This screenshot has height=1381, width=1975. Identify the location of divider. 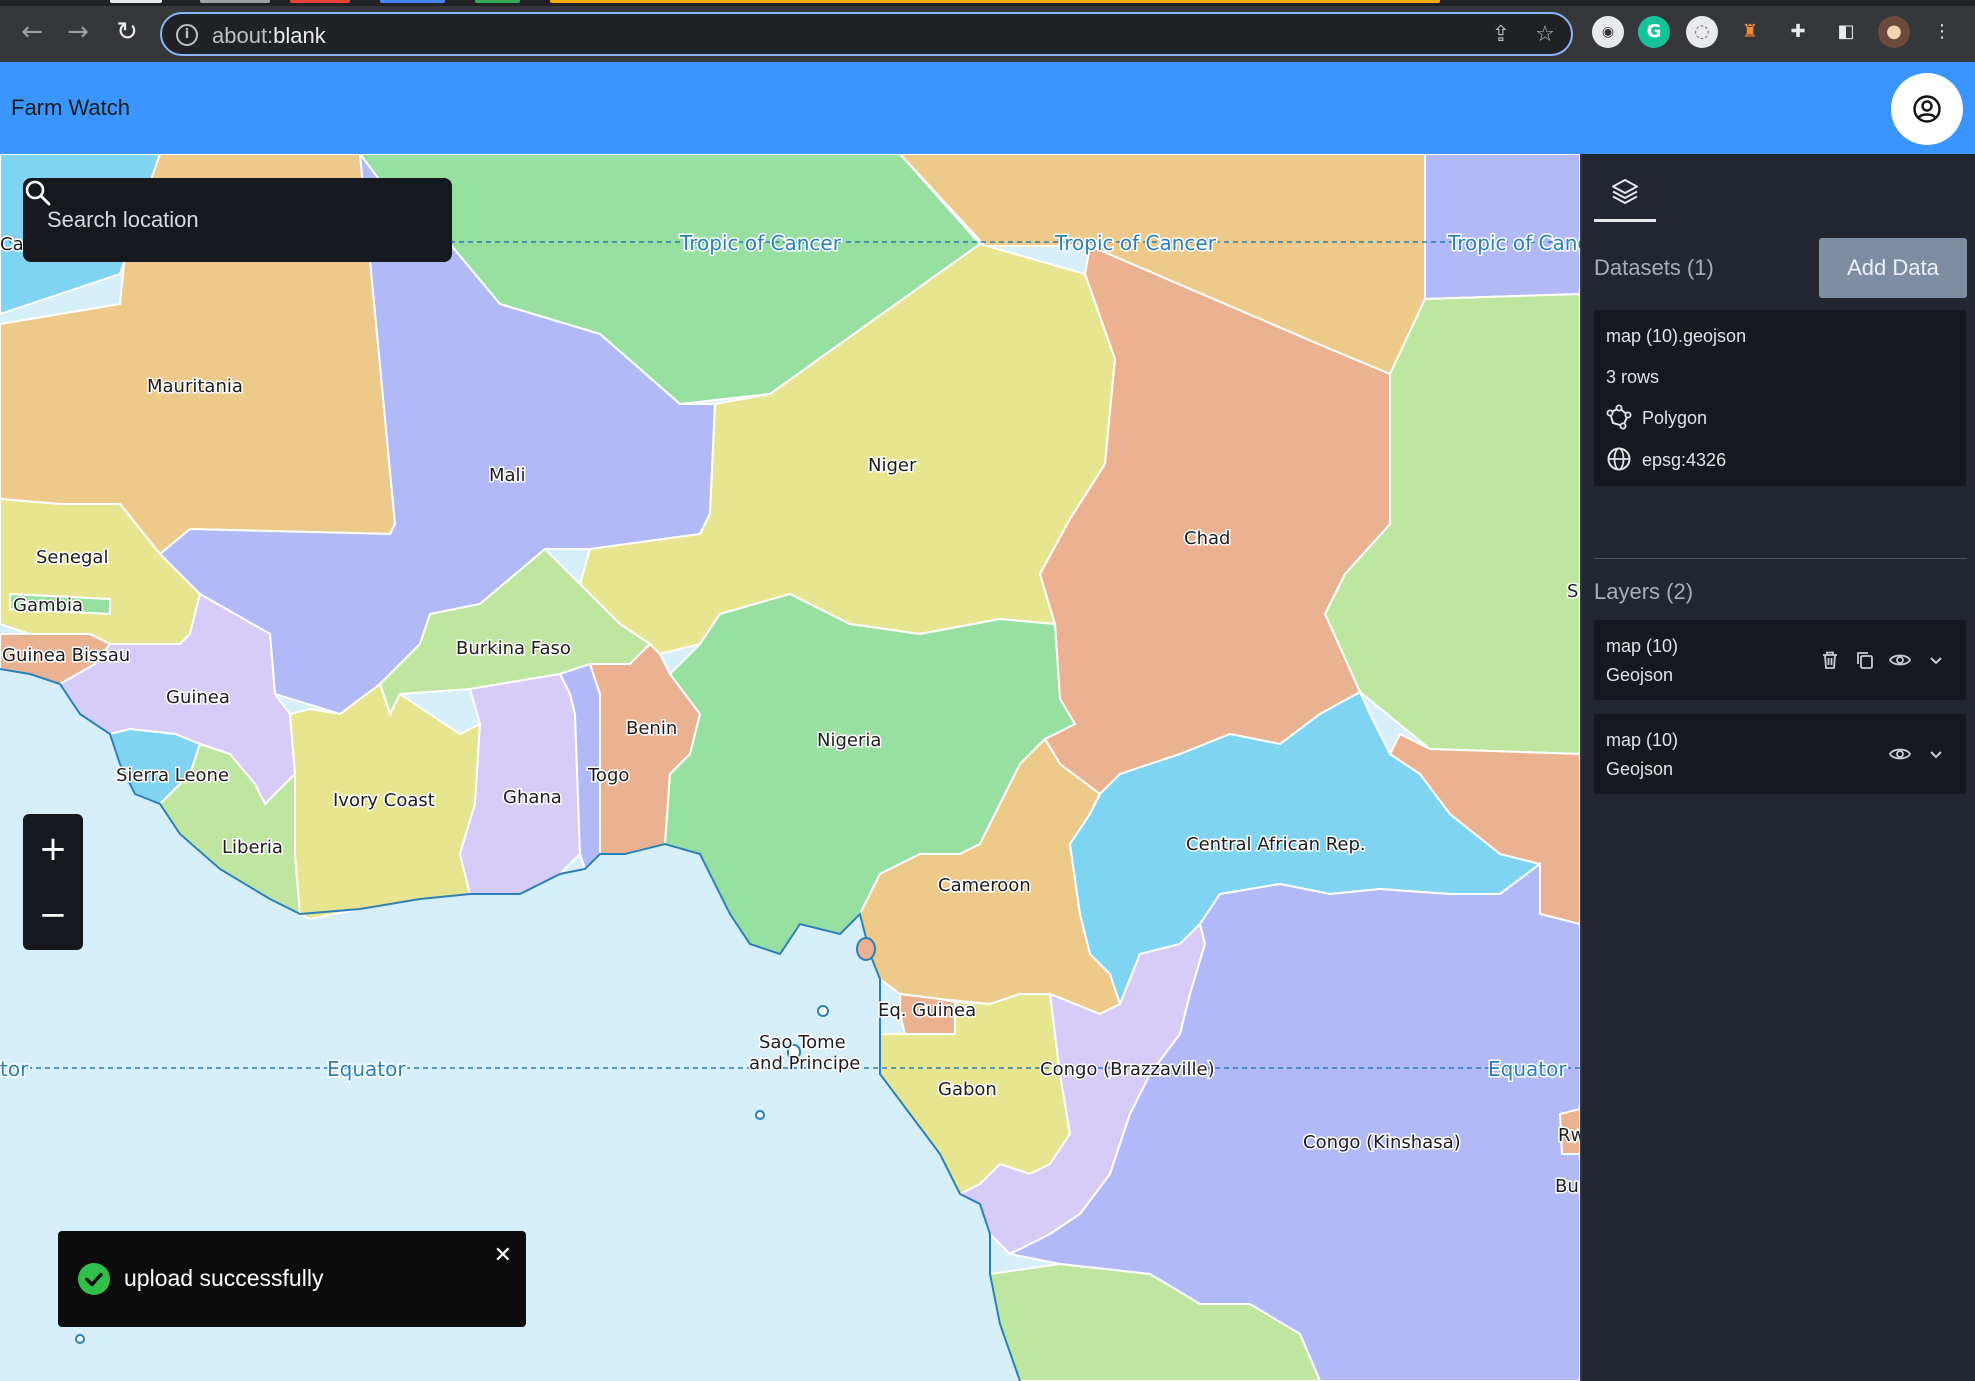
(1780, 558).